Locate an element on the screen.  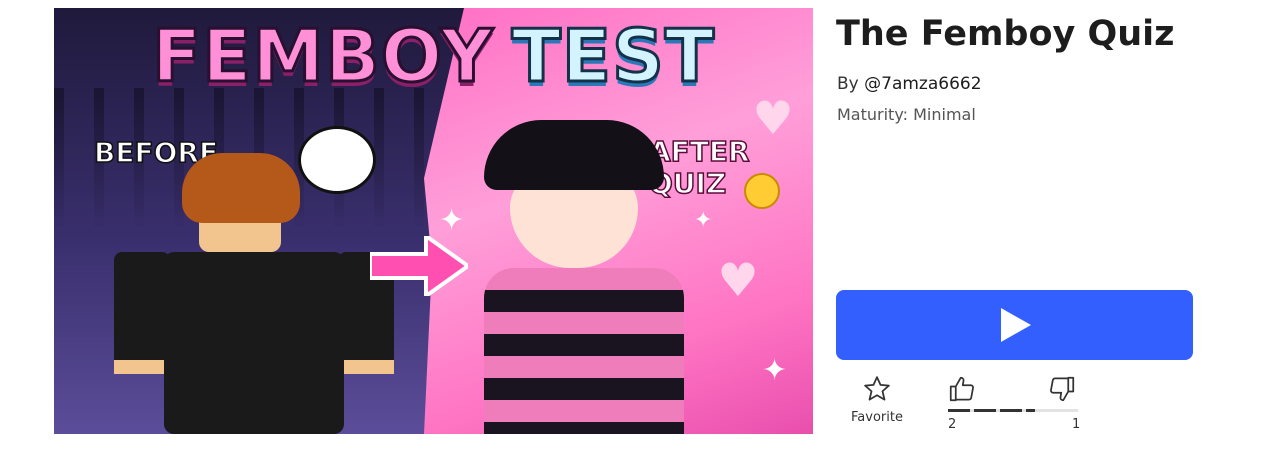
avatar-hair is located at coordinates (241, 188).